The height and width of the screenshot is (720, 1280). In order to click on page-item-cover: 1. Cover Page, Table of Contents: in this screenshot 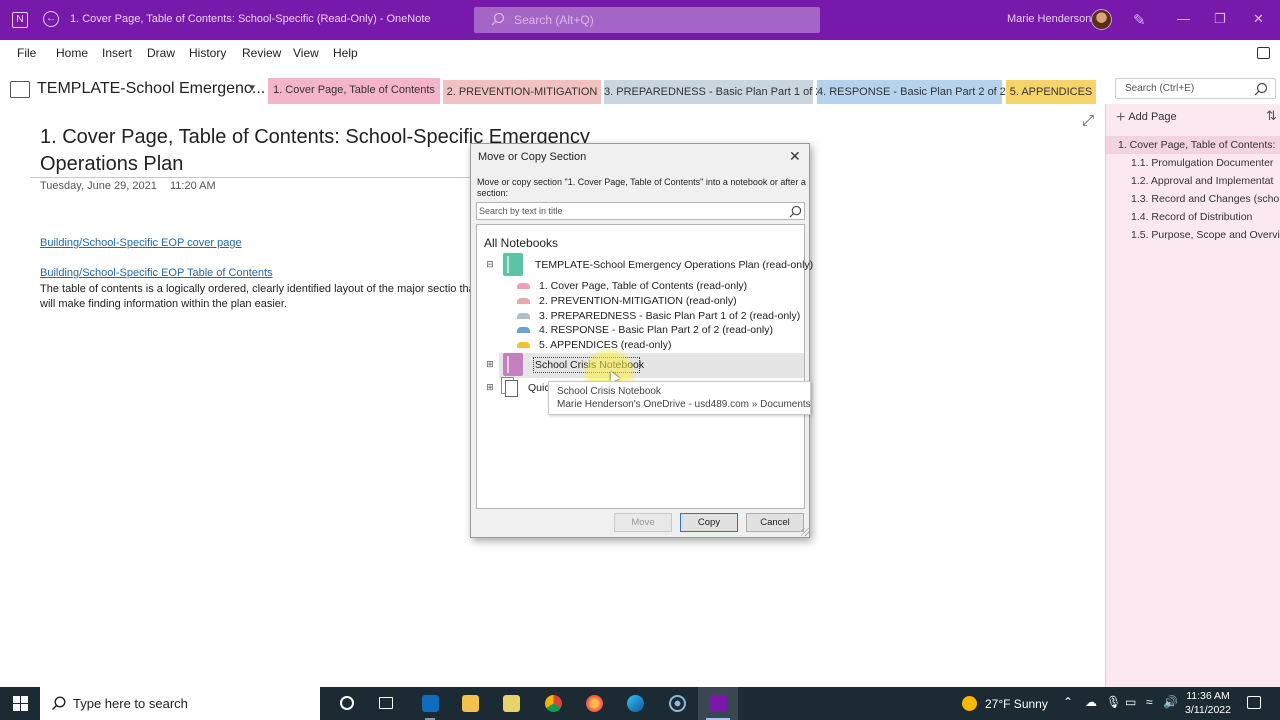, I will do `click(1193, 145)`.